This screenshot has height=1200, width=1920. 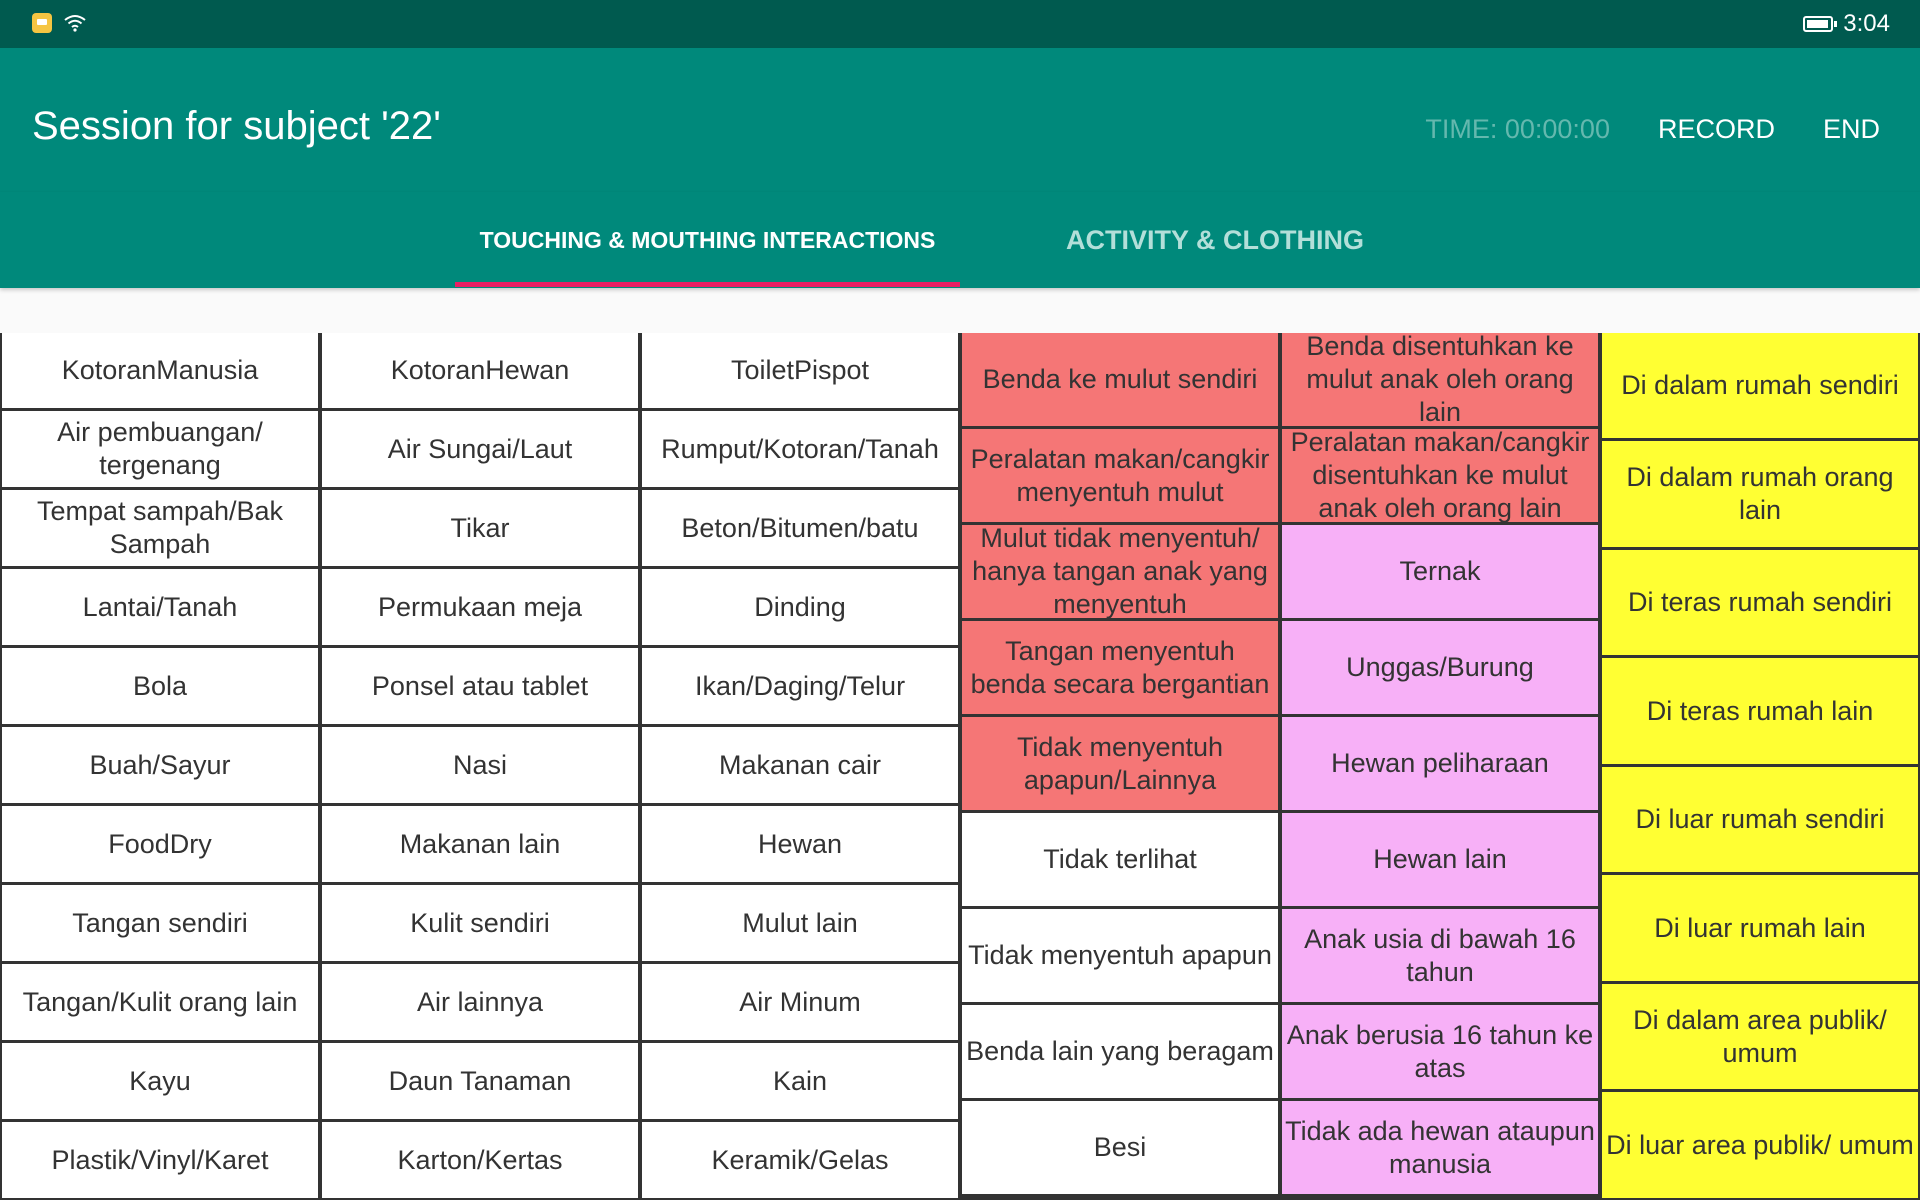 What do you see at coordinates (160, 686) in the screenshot?
I see `grid-cell-col1-5: Bola` at bounding box center [160, 686].